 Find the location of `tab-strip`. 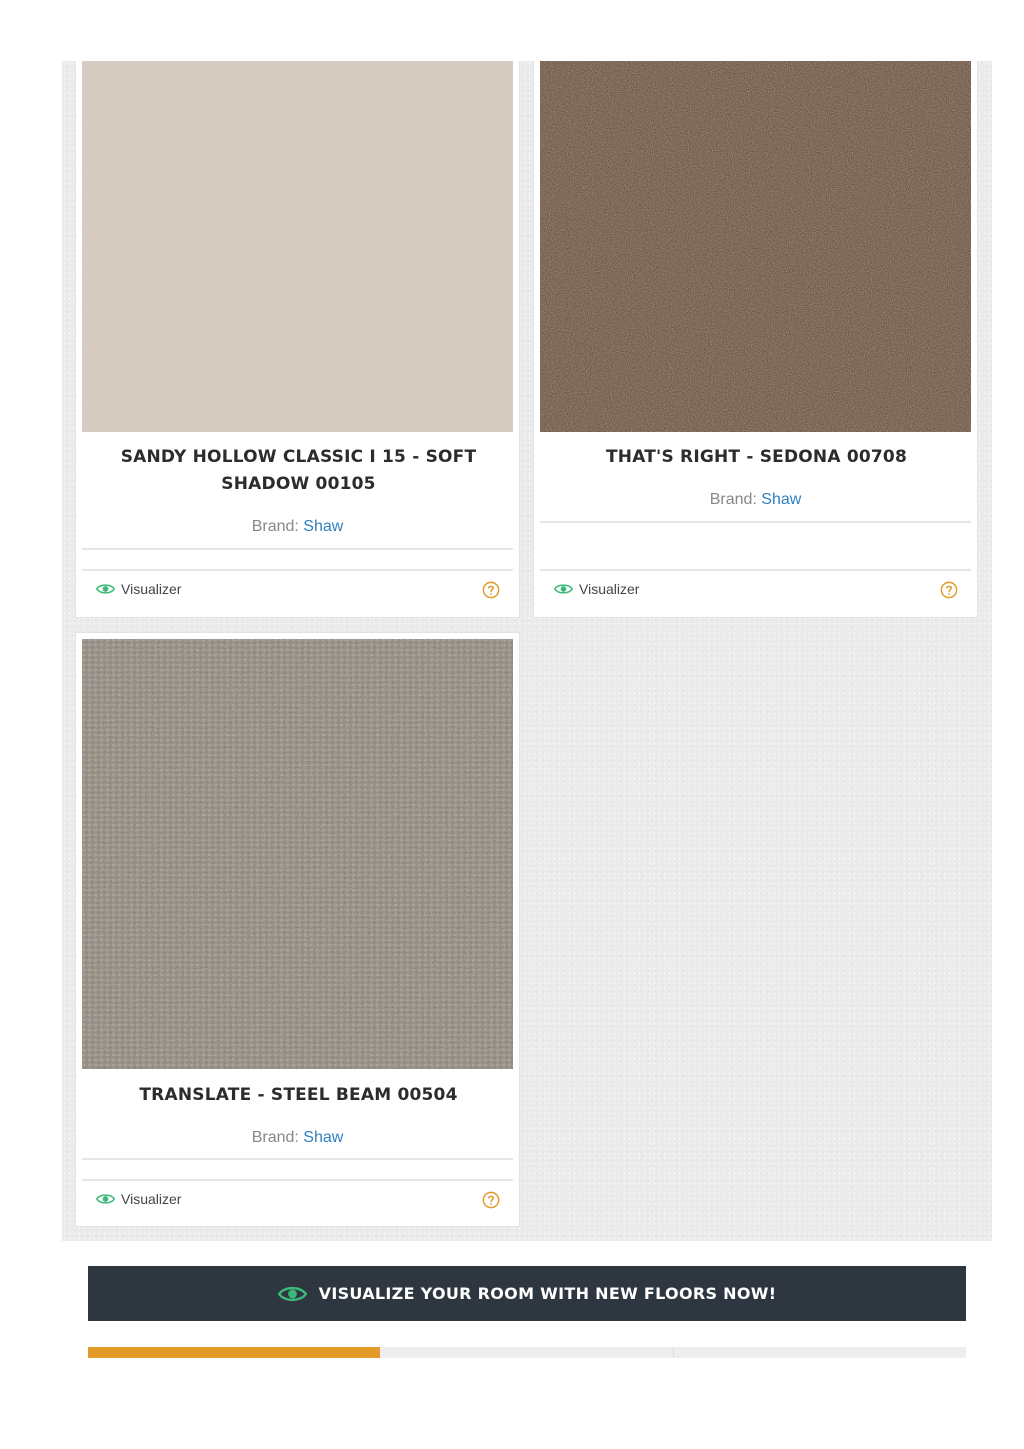

tab-strip is located at coordinates (527, 1352).